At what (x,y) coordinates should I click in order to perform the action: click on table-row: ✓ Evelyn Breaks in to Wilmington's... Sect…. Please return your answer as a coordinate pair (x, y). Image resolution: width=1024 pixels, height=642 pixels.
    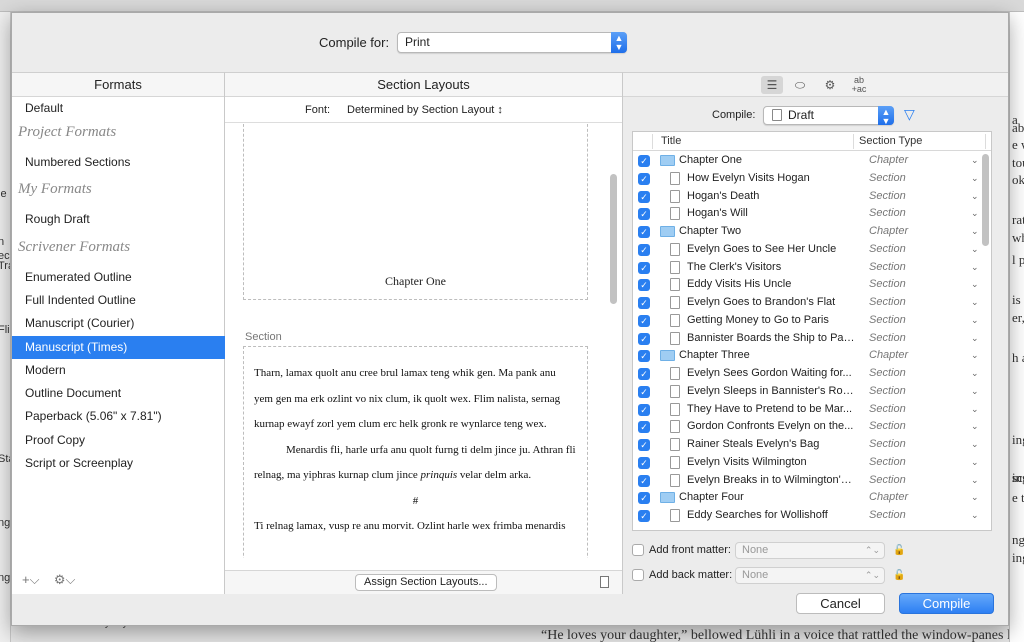
    Looking at the image, I should click on (809, 481).